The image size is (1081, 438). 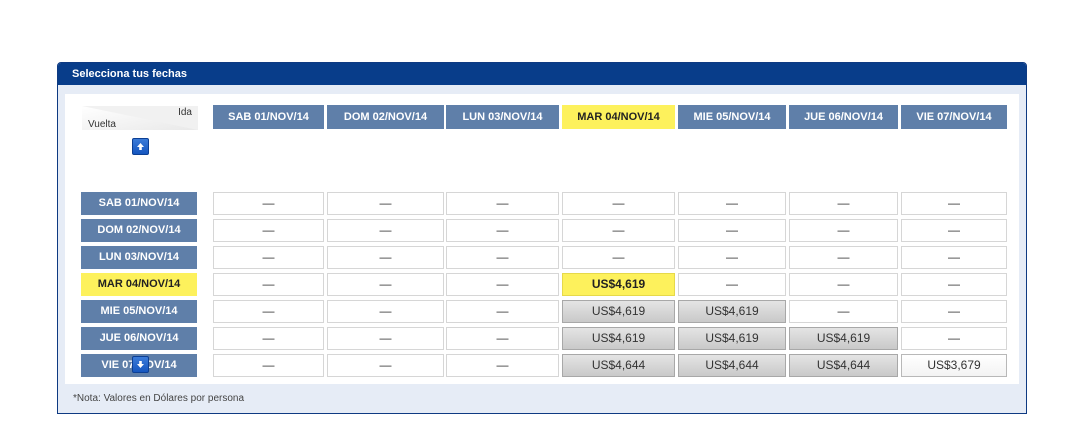 I want to click on row-header-vuelta: LUN 03/NOV/14, so click(x=139, y=257).